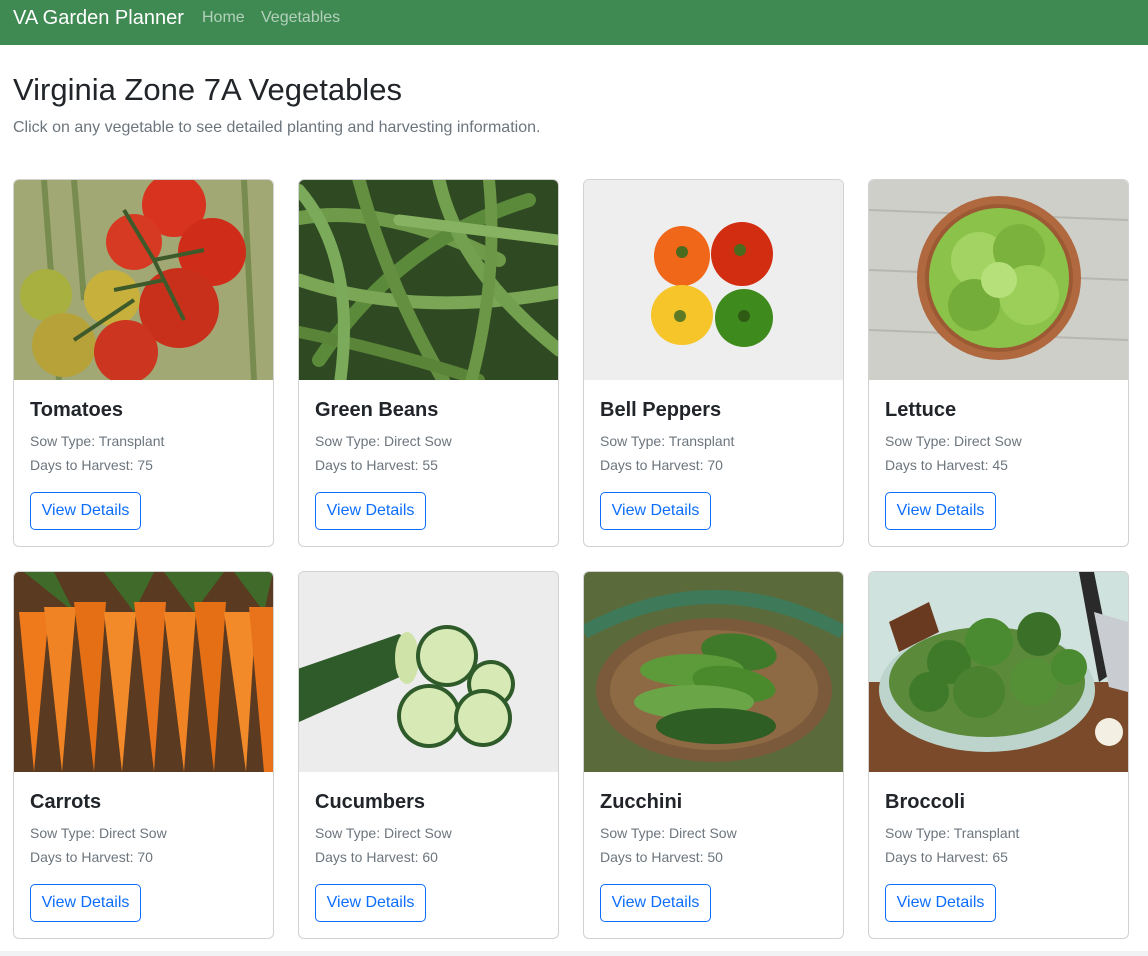  I want to click on card-title: Bell Peppers, so click(661, 410).